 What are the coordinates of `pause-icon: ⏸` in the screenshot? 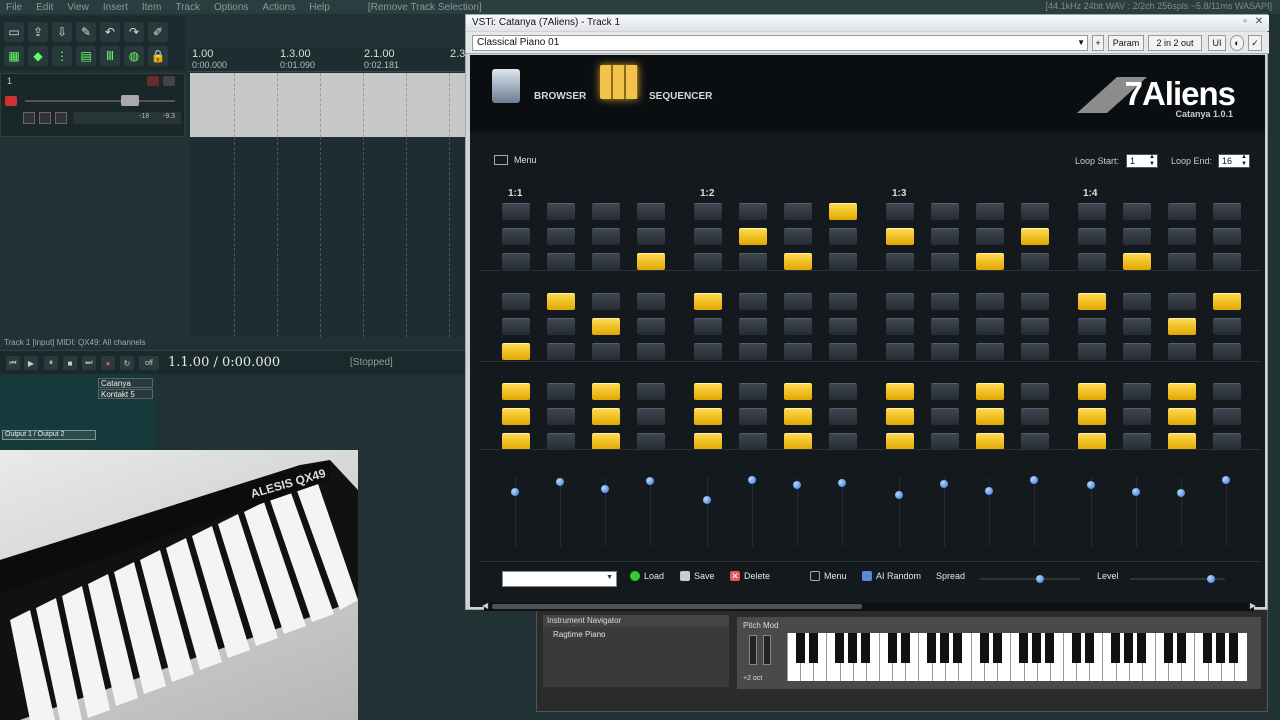 It's located at (51, 363).